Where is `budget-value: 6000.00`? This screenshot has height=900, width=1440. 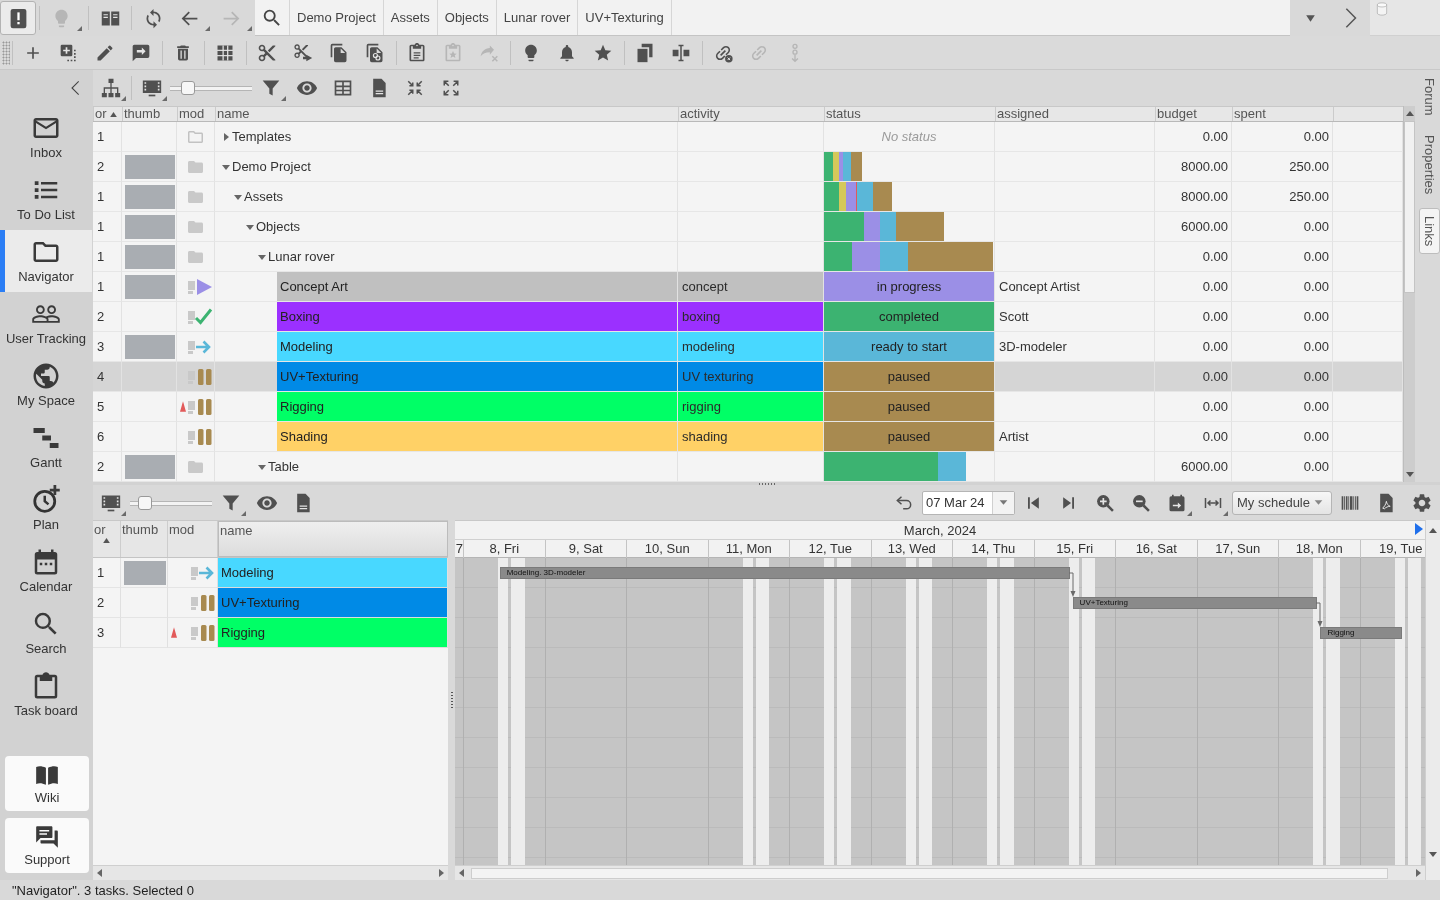 budget-value: 6000.00 is located at coordinates (1193, 227).